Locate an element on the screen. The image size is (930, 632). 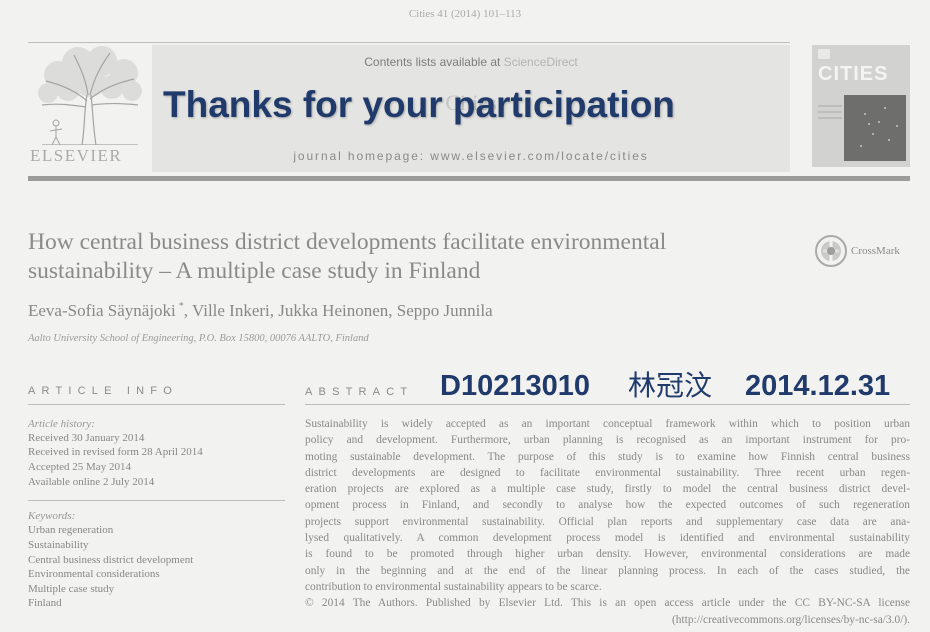
keyword-item: Central business district development is located at coordinates (111, 560).